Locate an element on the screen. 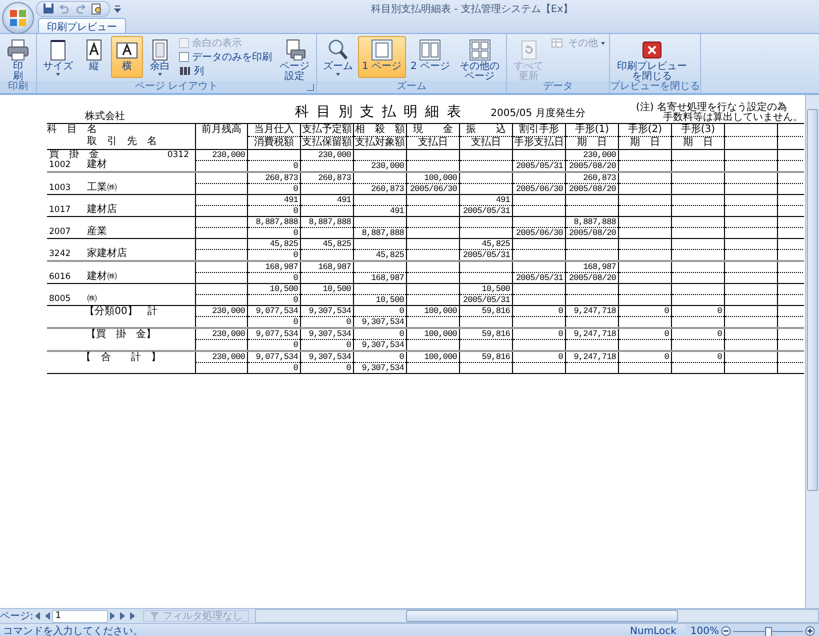 This screenshot has width=819, height=636. printer-icon is located at coordinates (18, 50).